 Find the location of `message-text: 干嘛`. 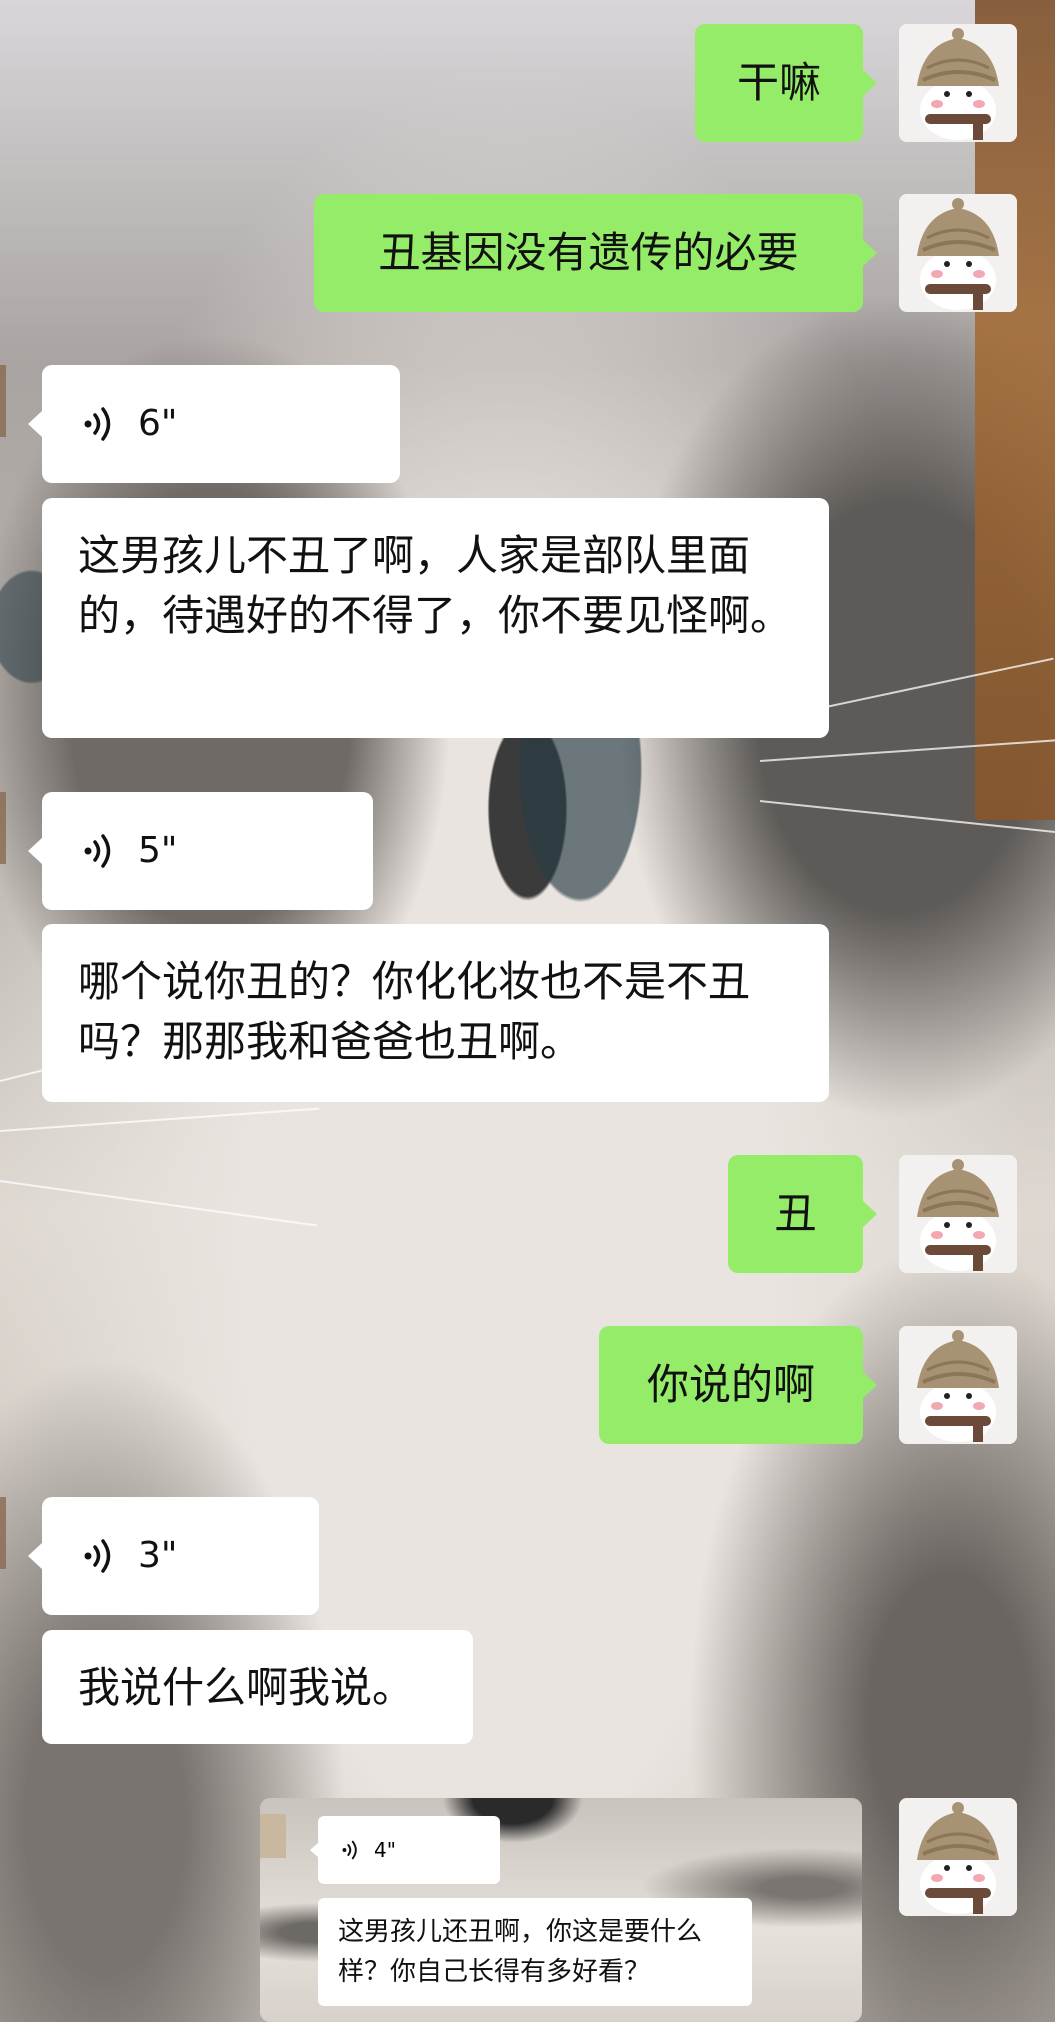

message-text: 干嘛 is located at coordinates (778, 82).